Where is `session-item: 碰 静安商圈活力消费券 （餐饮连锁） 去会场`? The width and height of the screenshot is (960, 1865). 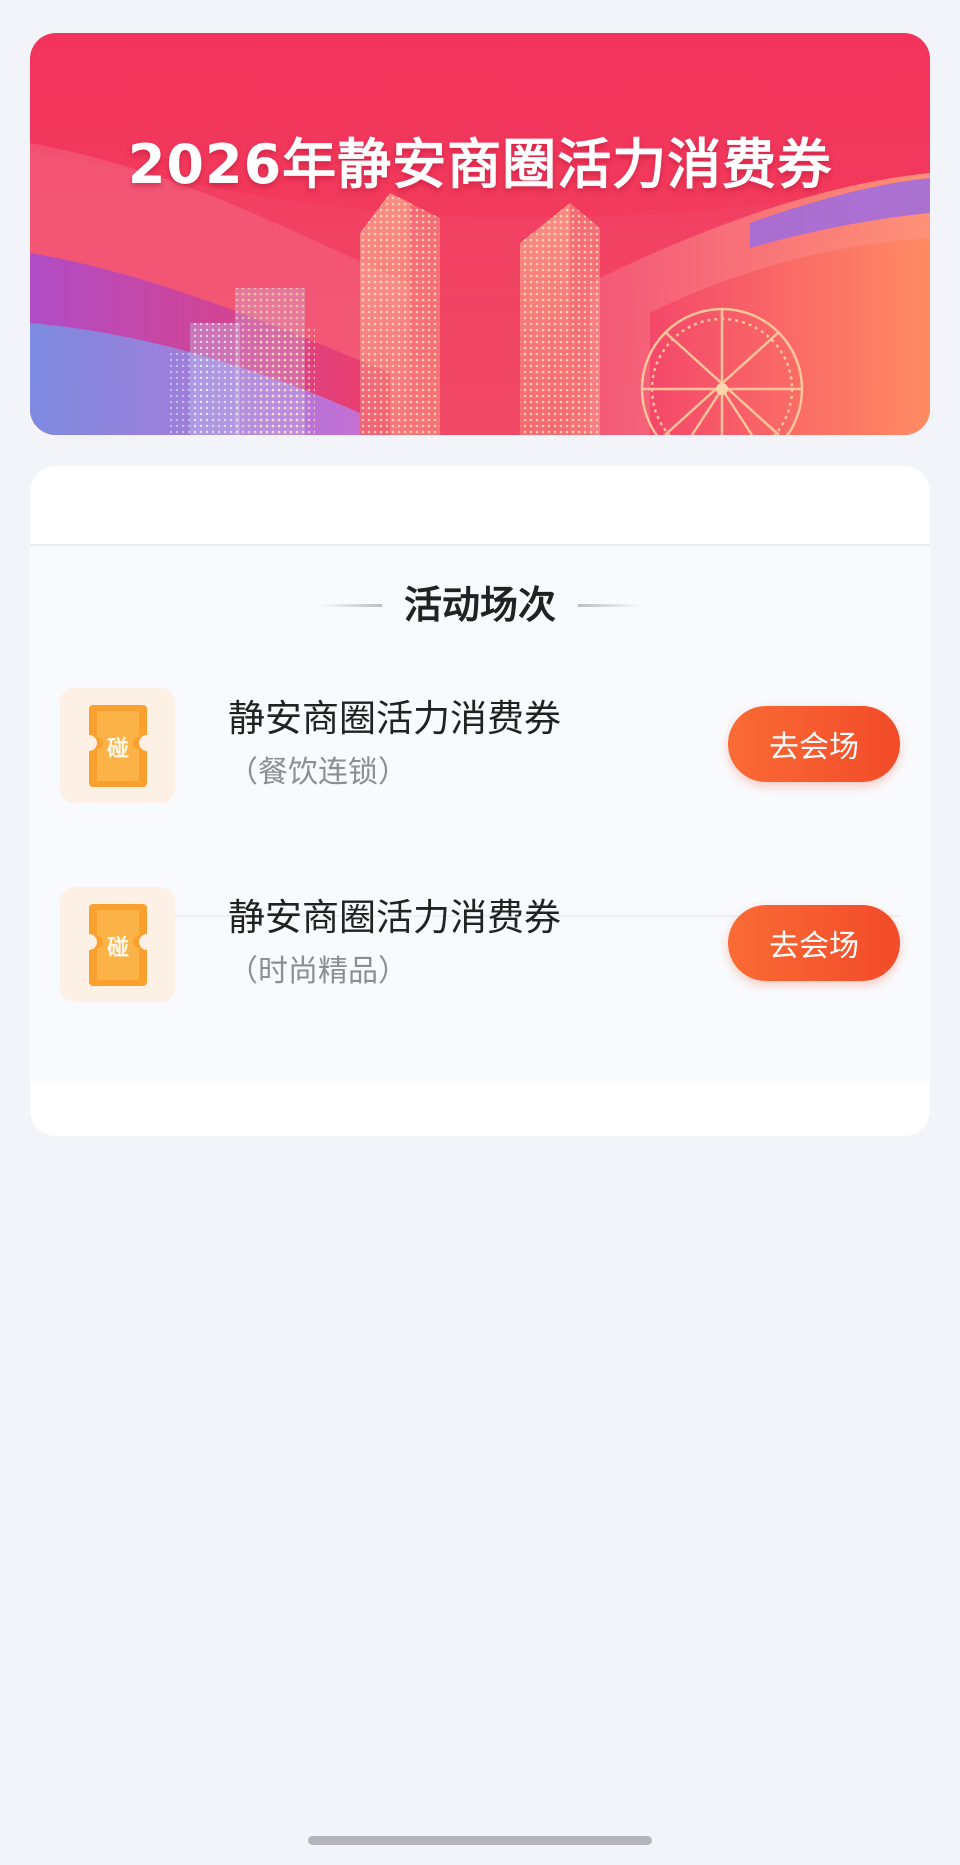 session-item: 碰 静安商圈活力消费券 （餐饮连锁） 去会场 is located at coordinates (480, 802).